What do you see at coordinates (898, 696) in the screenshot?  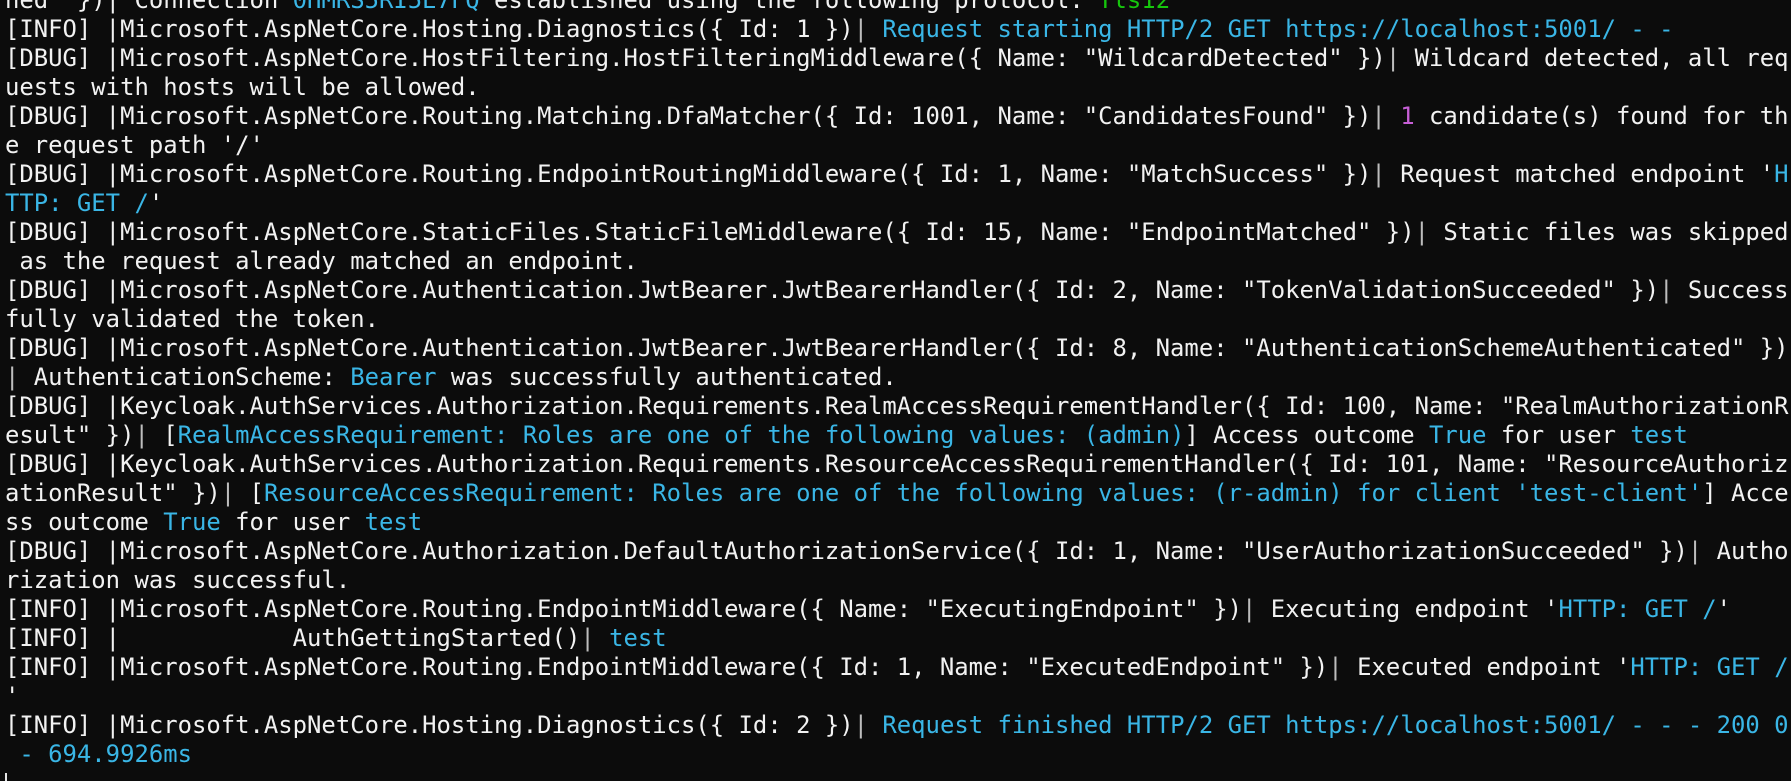 I see `log-line: '` at bounding box center [898, 696].